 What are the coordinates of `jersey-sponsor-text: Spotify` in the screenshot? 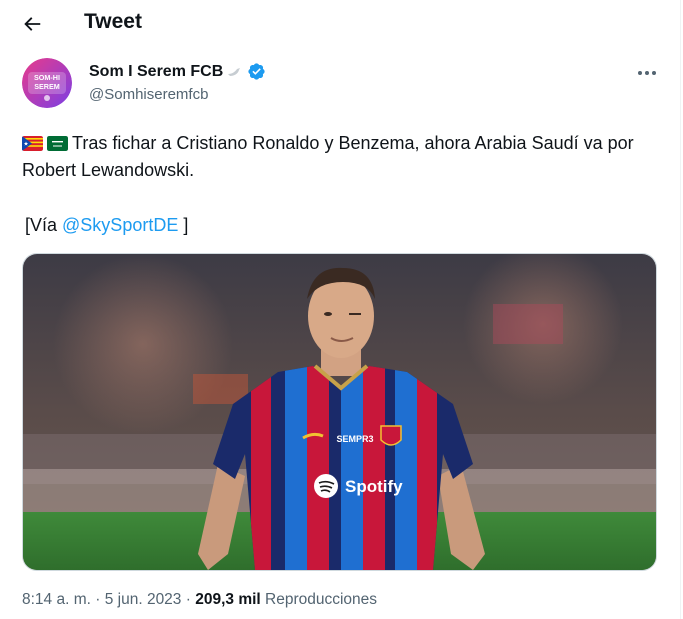 It's located at (374, 486).